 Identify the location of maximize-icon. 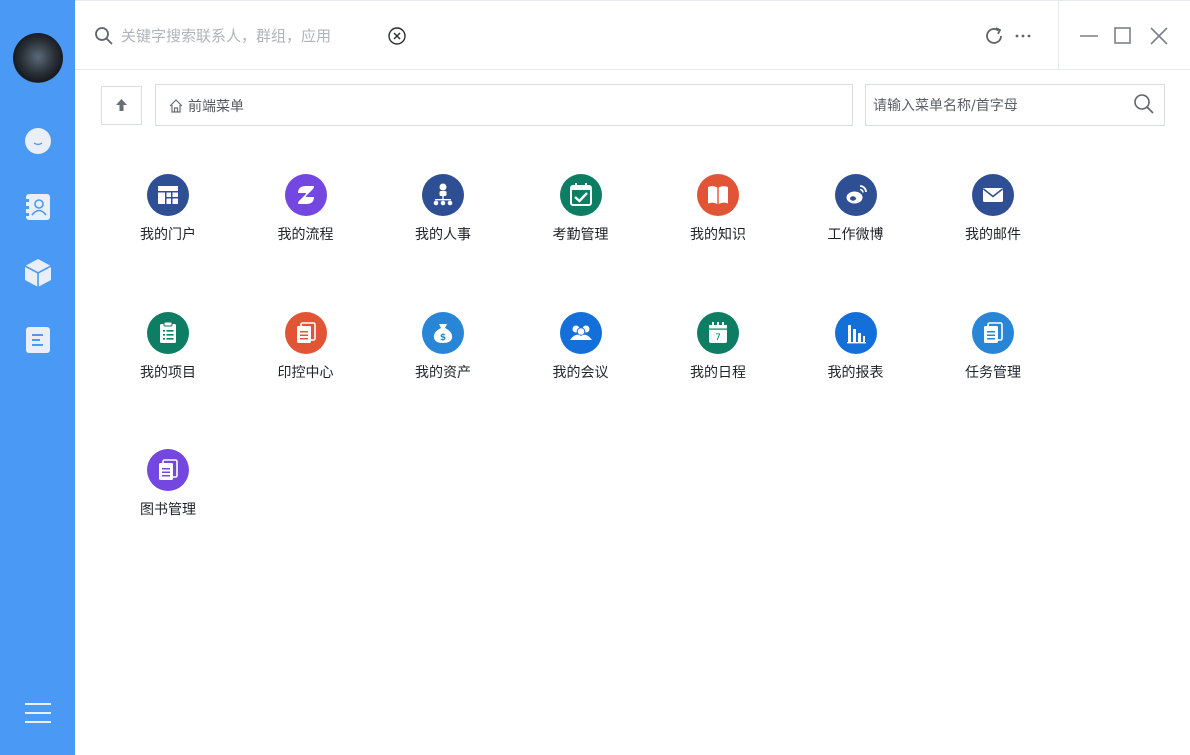
(1123, 36).